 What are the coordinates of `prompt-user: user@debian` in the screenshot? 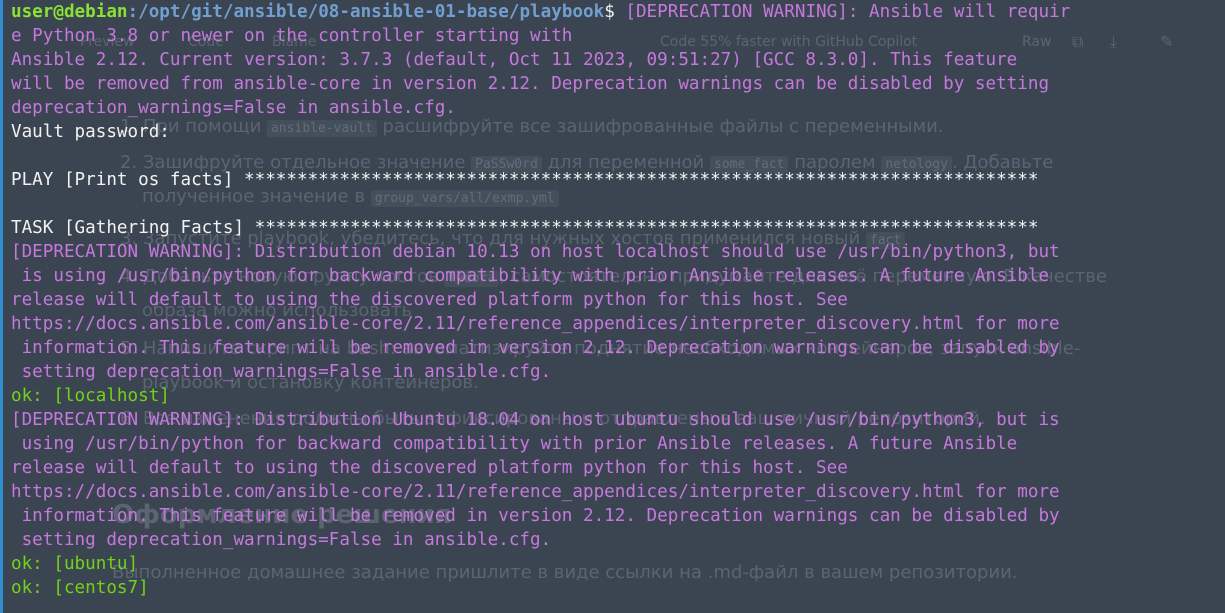 It's located at (69, 12).